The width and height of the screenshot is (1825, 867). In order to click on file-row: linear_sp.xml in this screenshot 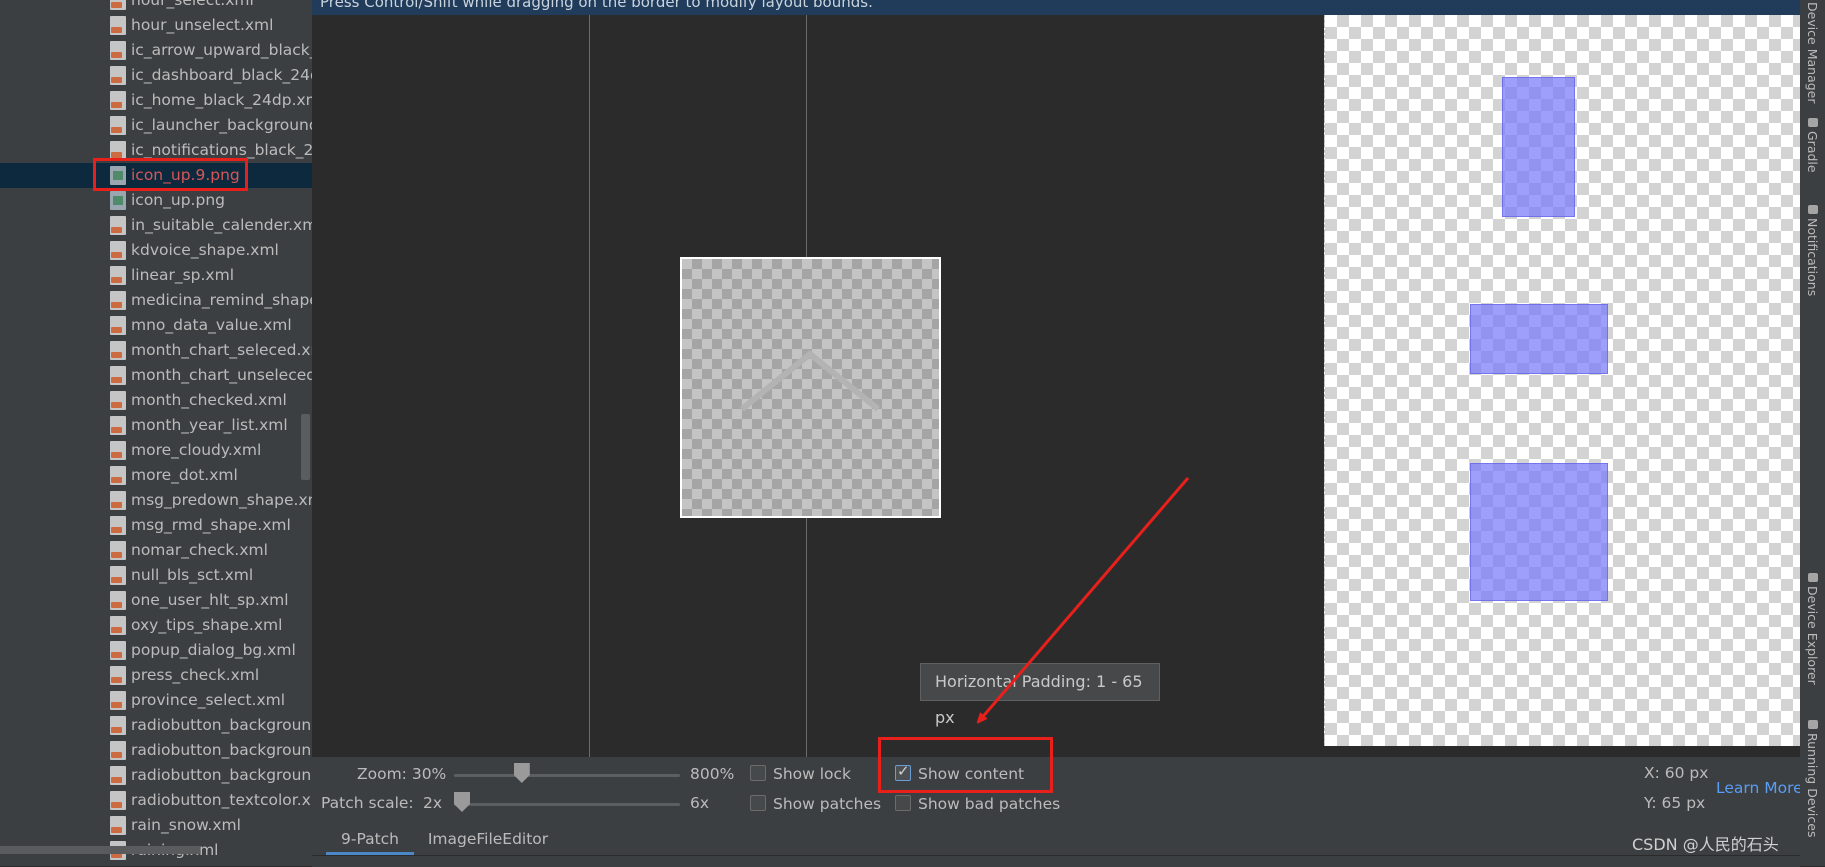, I will do `click(156, 275)`.